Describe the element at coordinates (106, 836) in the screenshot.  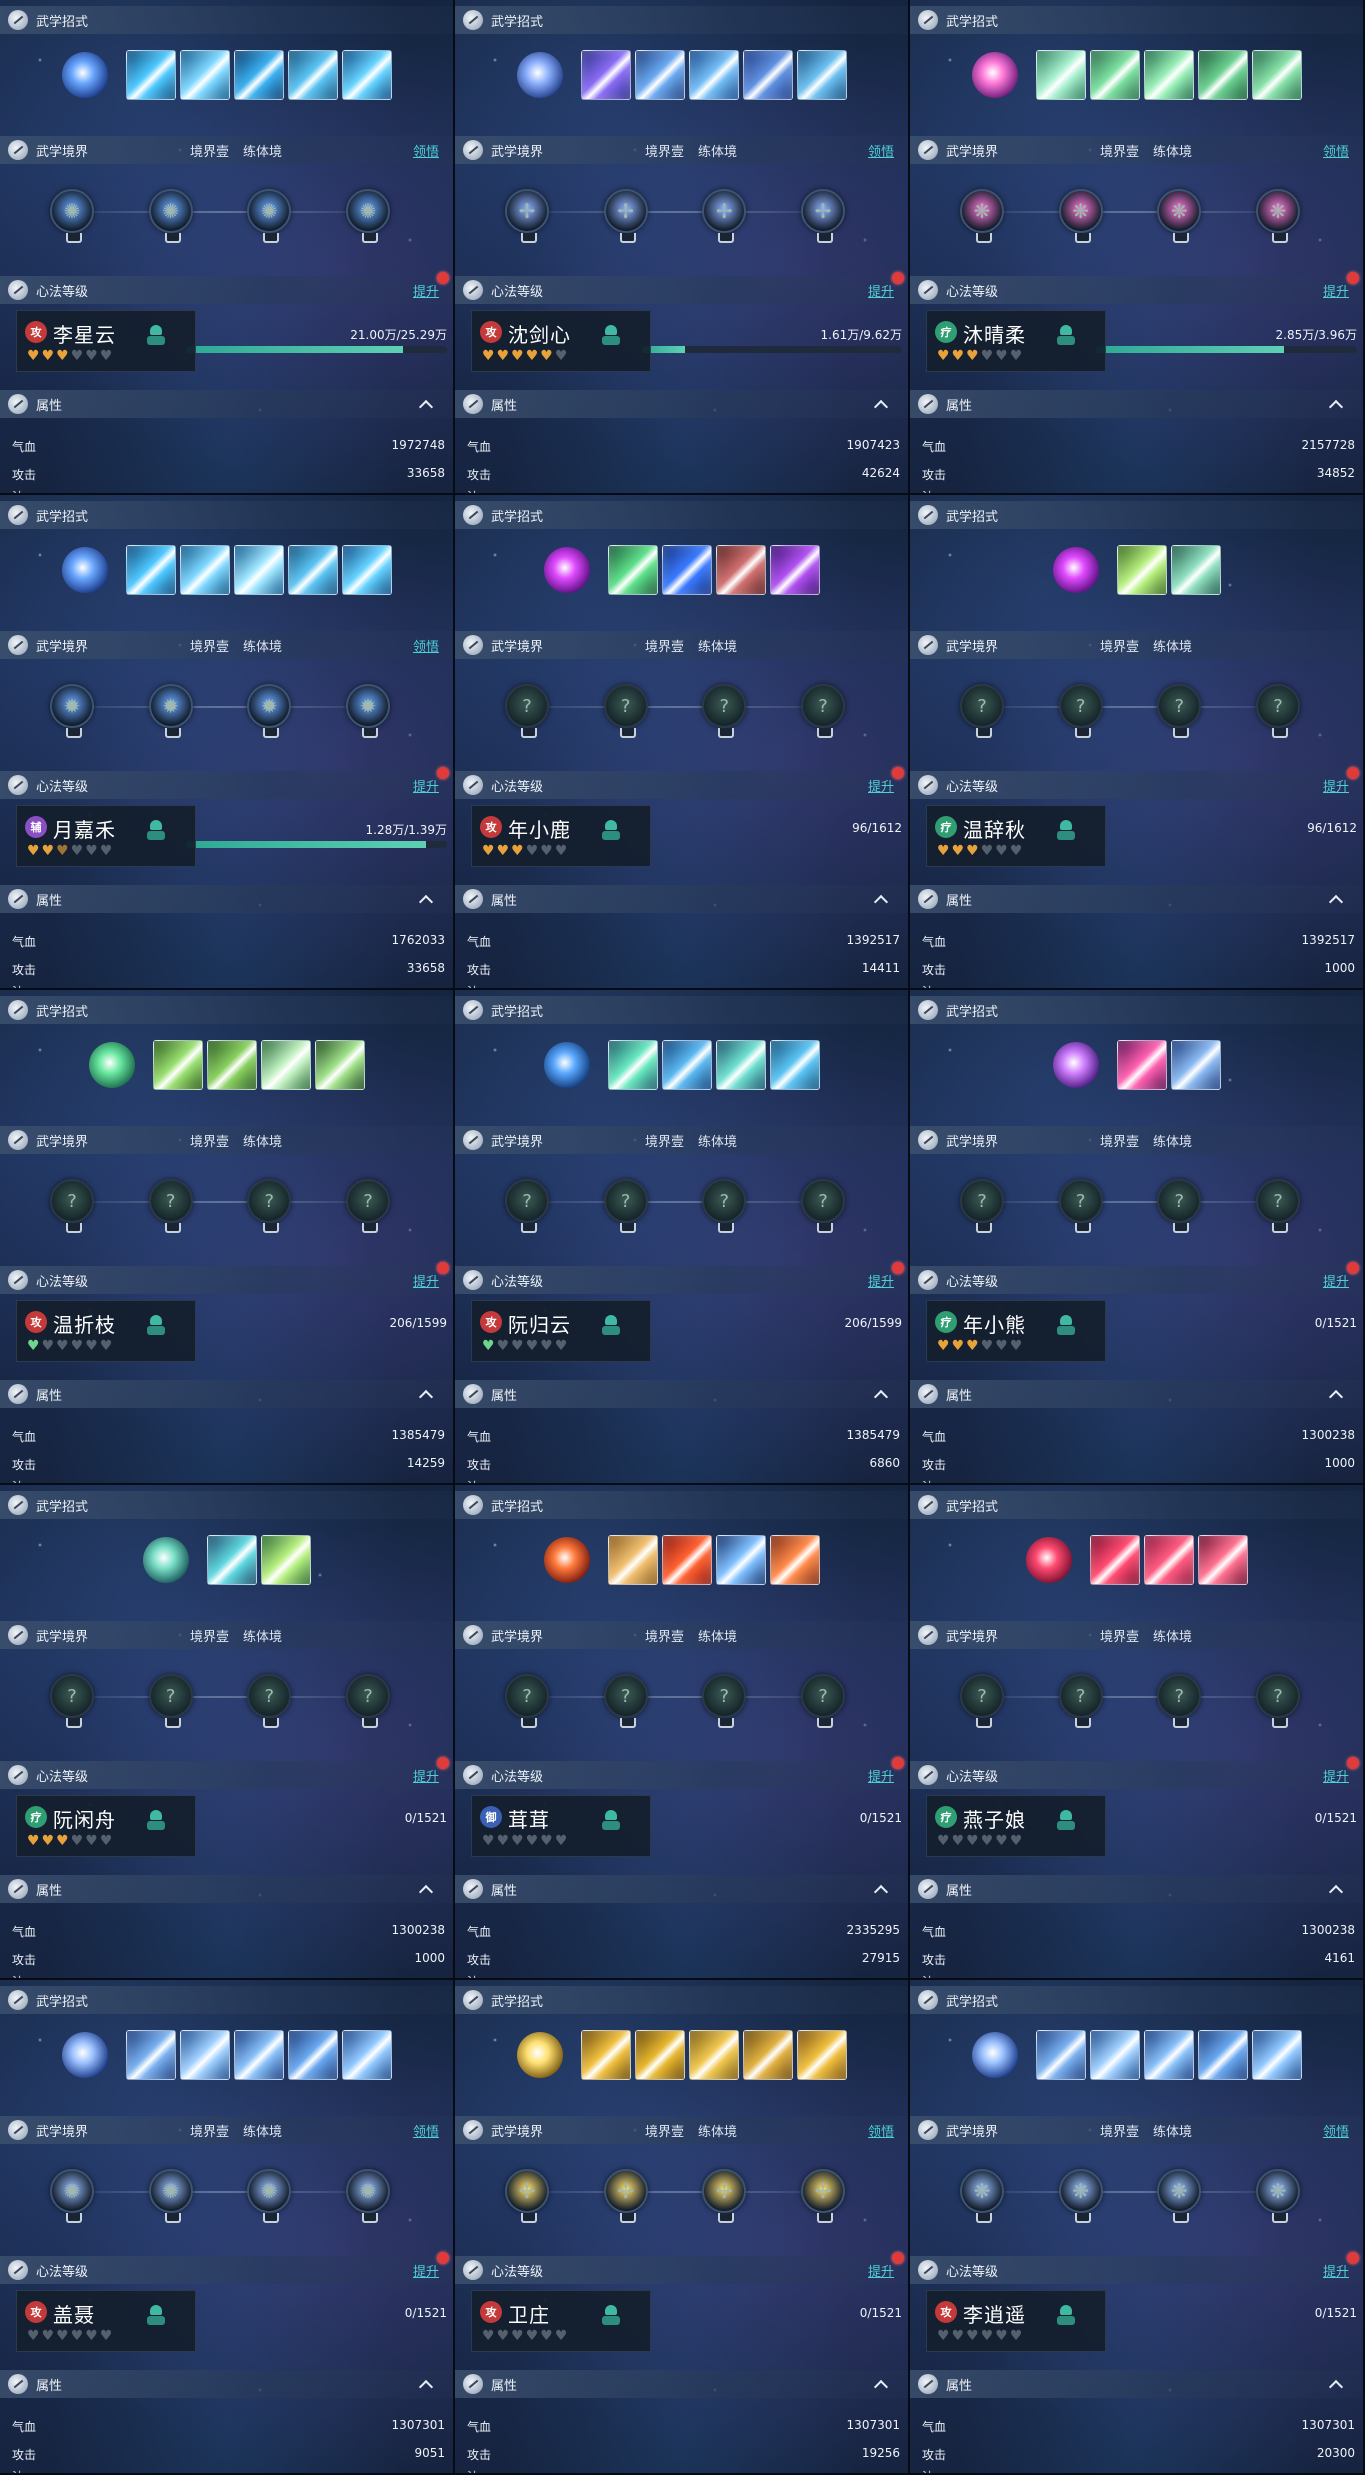
I see `character-name-card: 辅月嘉禾 ♥ ♥ ♥ ♥ ♥ ♥` at that location.